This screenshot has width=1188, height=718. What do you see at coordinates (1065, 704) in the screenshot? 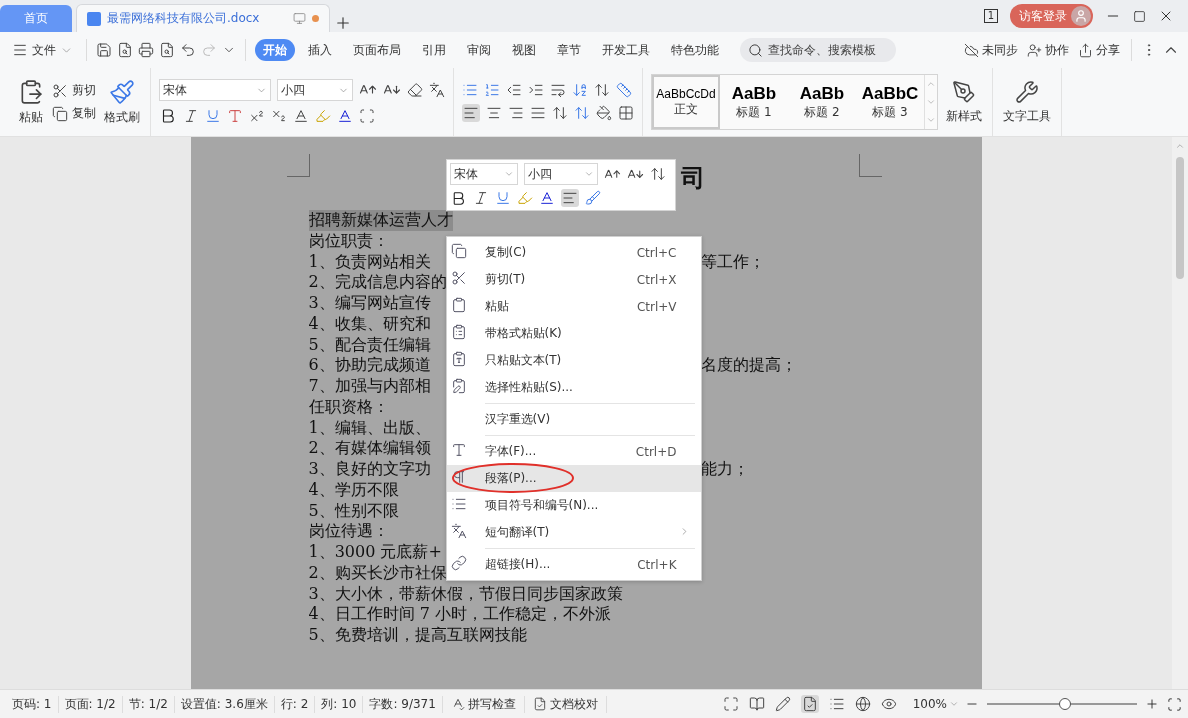
I see `zoom-slider-thumb` at bounding box center [1065, 704].